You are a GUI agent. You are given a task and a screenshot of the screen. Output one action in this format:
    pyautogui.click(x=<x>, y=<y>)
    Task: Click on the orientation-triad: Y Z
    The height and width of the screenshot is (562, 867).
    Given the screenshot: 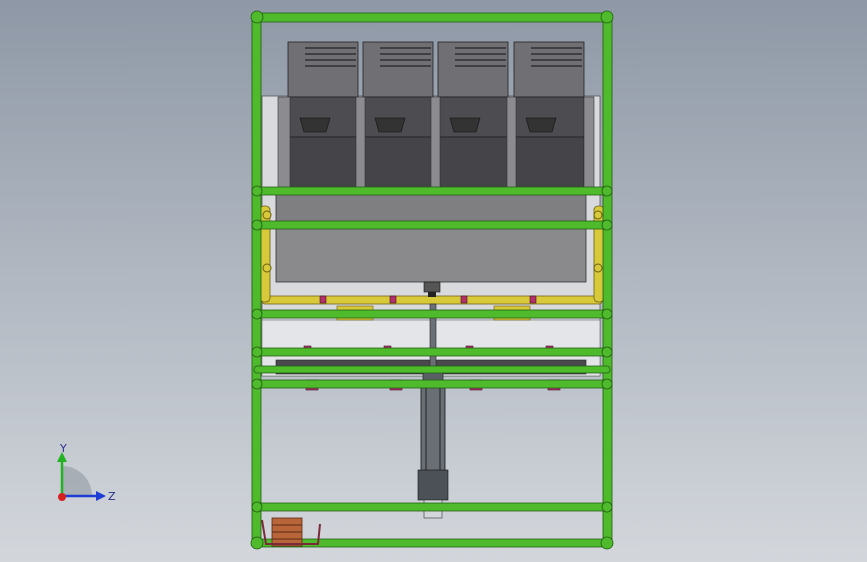 What is the action you would take?
    pyautogui.click(x=85, y=478)
    